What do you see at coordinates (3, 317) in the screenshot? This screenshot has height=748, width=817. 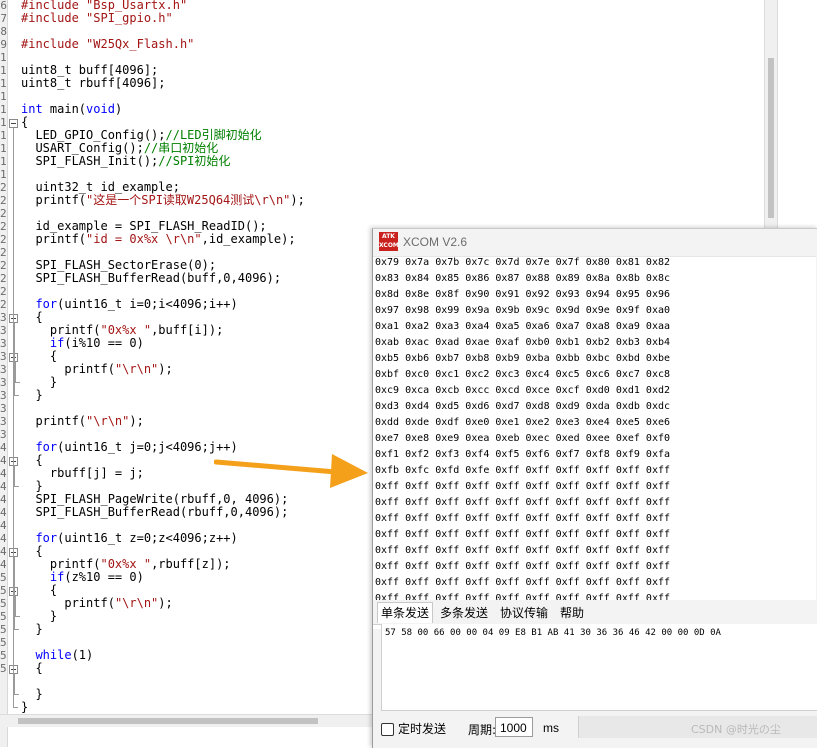 I see `line-number: 30` at bounding box center [3, 317].